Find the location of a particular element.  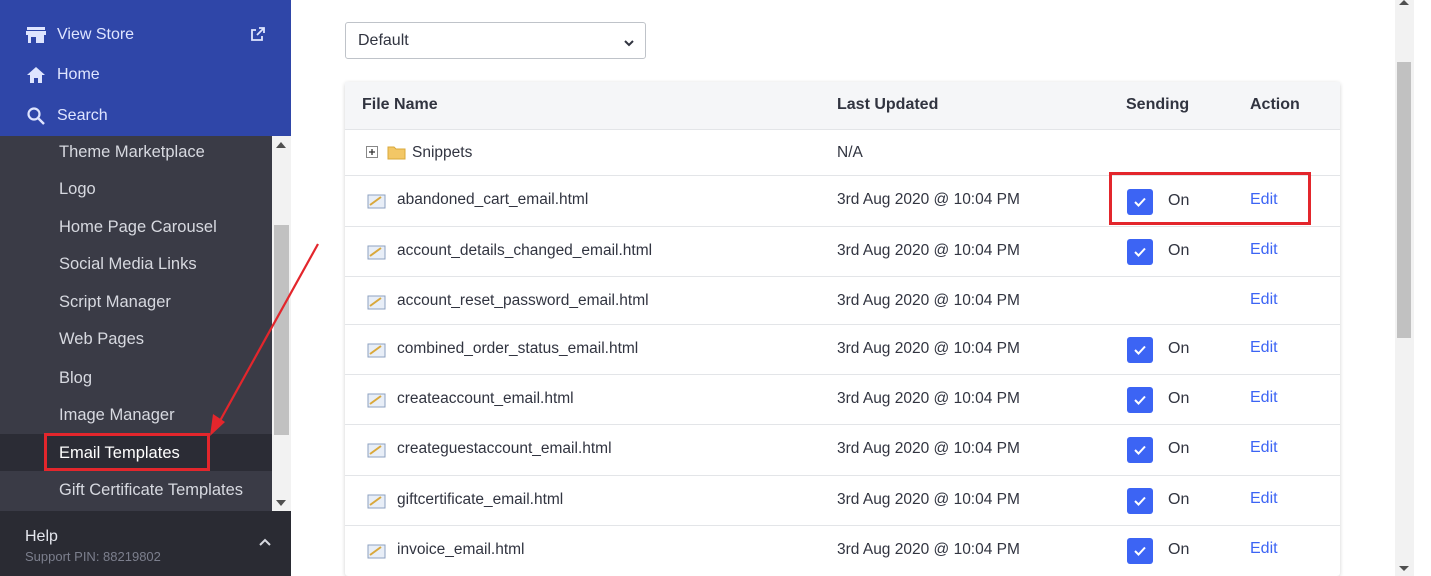

sidebar-item-image-manager: Image Manager is located at coordinates (117, 415).